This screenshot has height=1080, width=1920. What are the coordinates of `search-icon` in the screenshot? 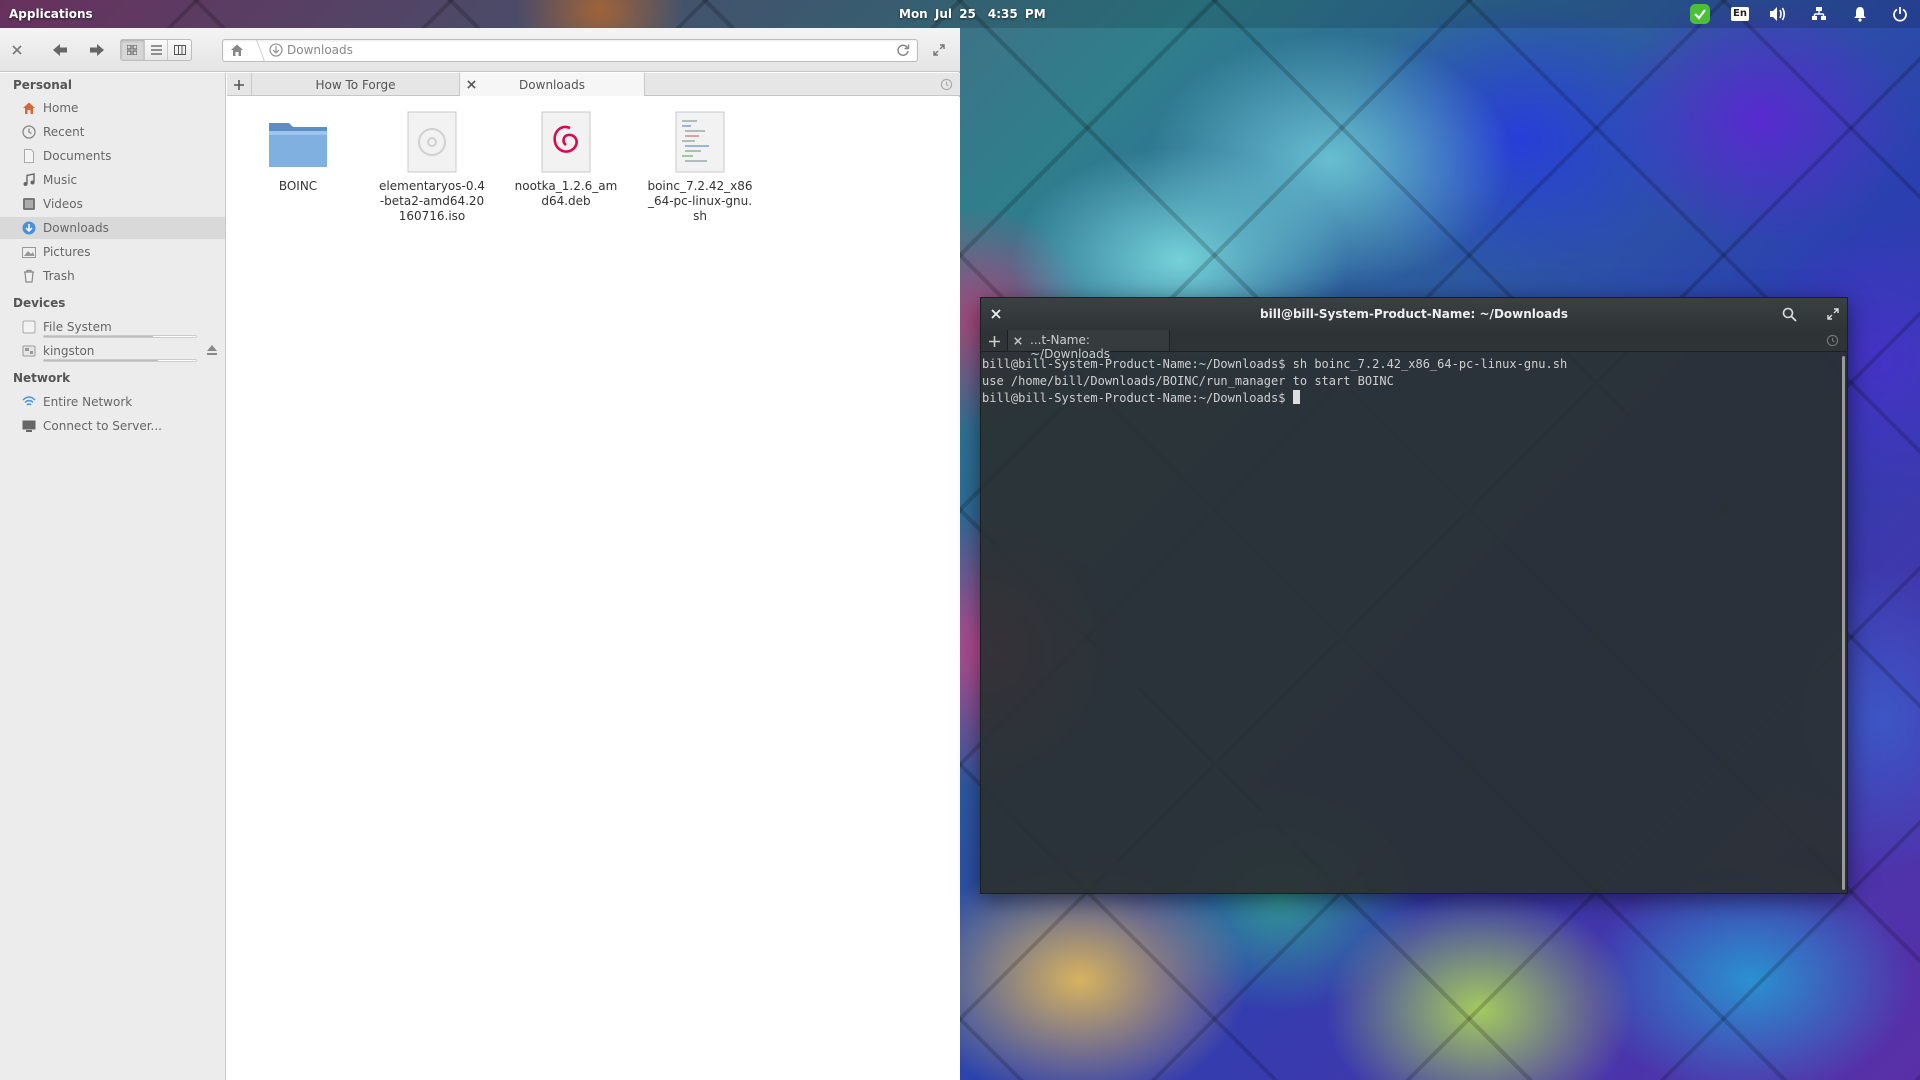 It's located at (1789, 314).